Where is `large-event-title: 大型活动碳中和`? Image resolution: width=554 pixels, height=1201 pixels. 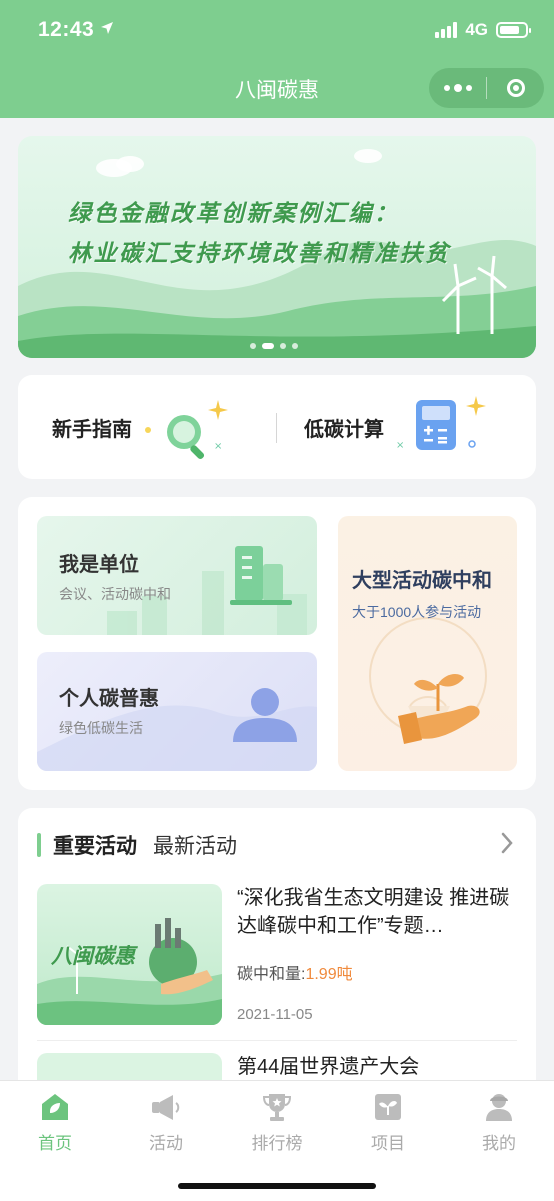 large-event-title: 大型活动碳中和 is located at coordinates (422, 581).